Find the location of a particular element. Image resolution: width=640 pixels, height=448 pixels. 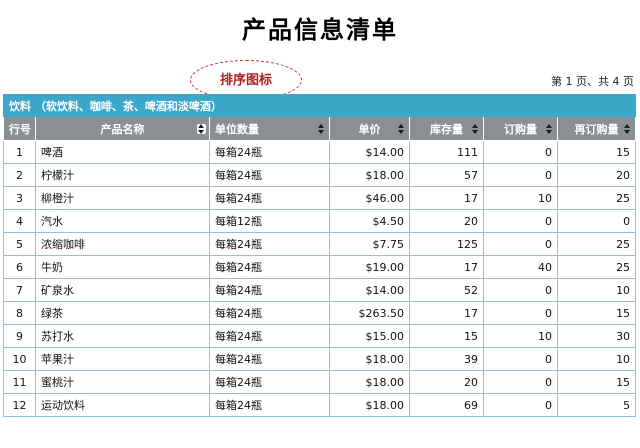

cell-unit-price: $15.00 is located at coordinates (370, 336).